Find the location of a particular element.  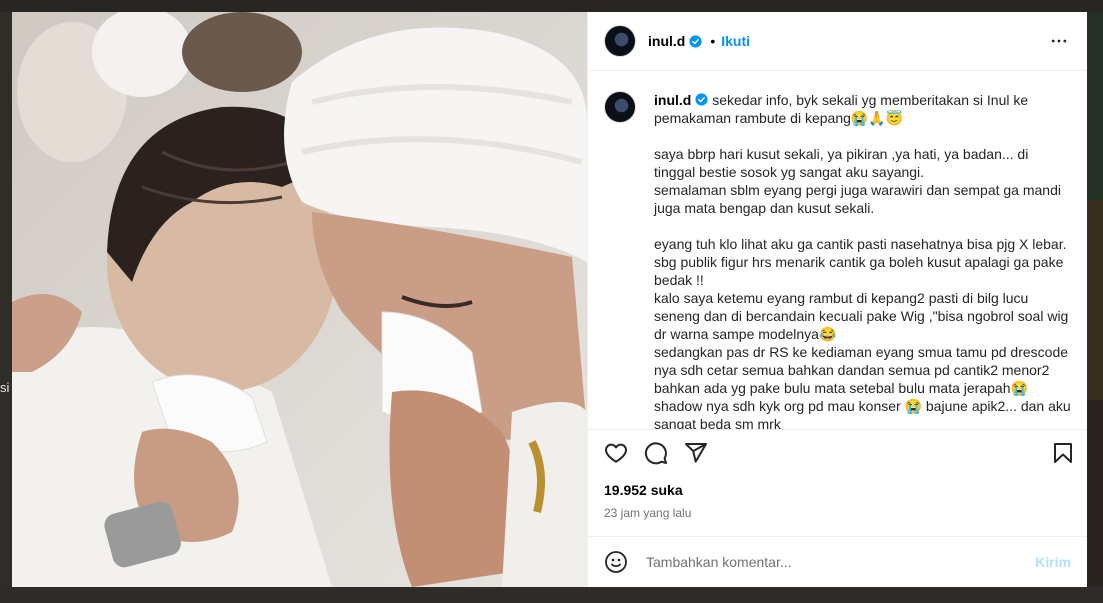

post-header: inul.d • Ikuti is located at coordinates (837, 41).